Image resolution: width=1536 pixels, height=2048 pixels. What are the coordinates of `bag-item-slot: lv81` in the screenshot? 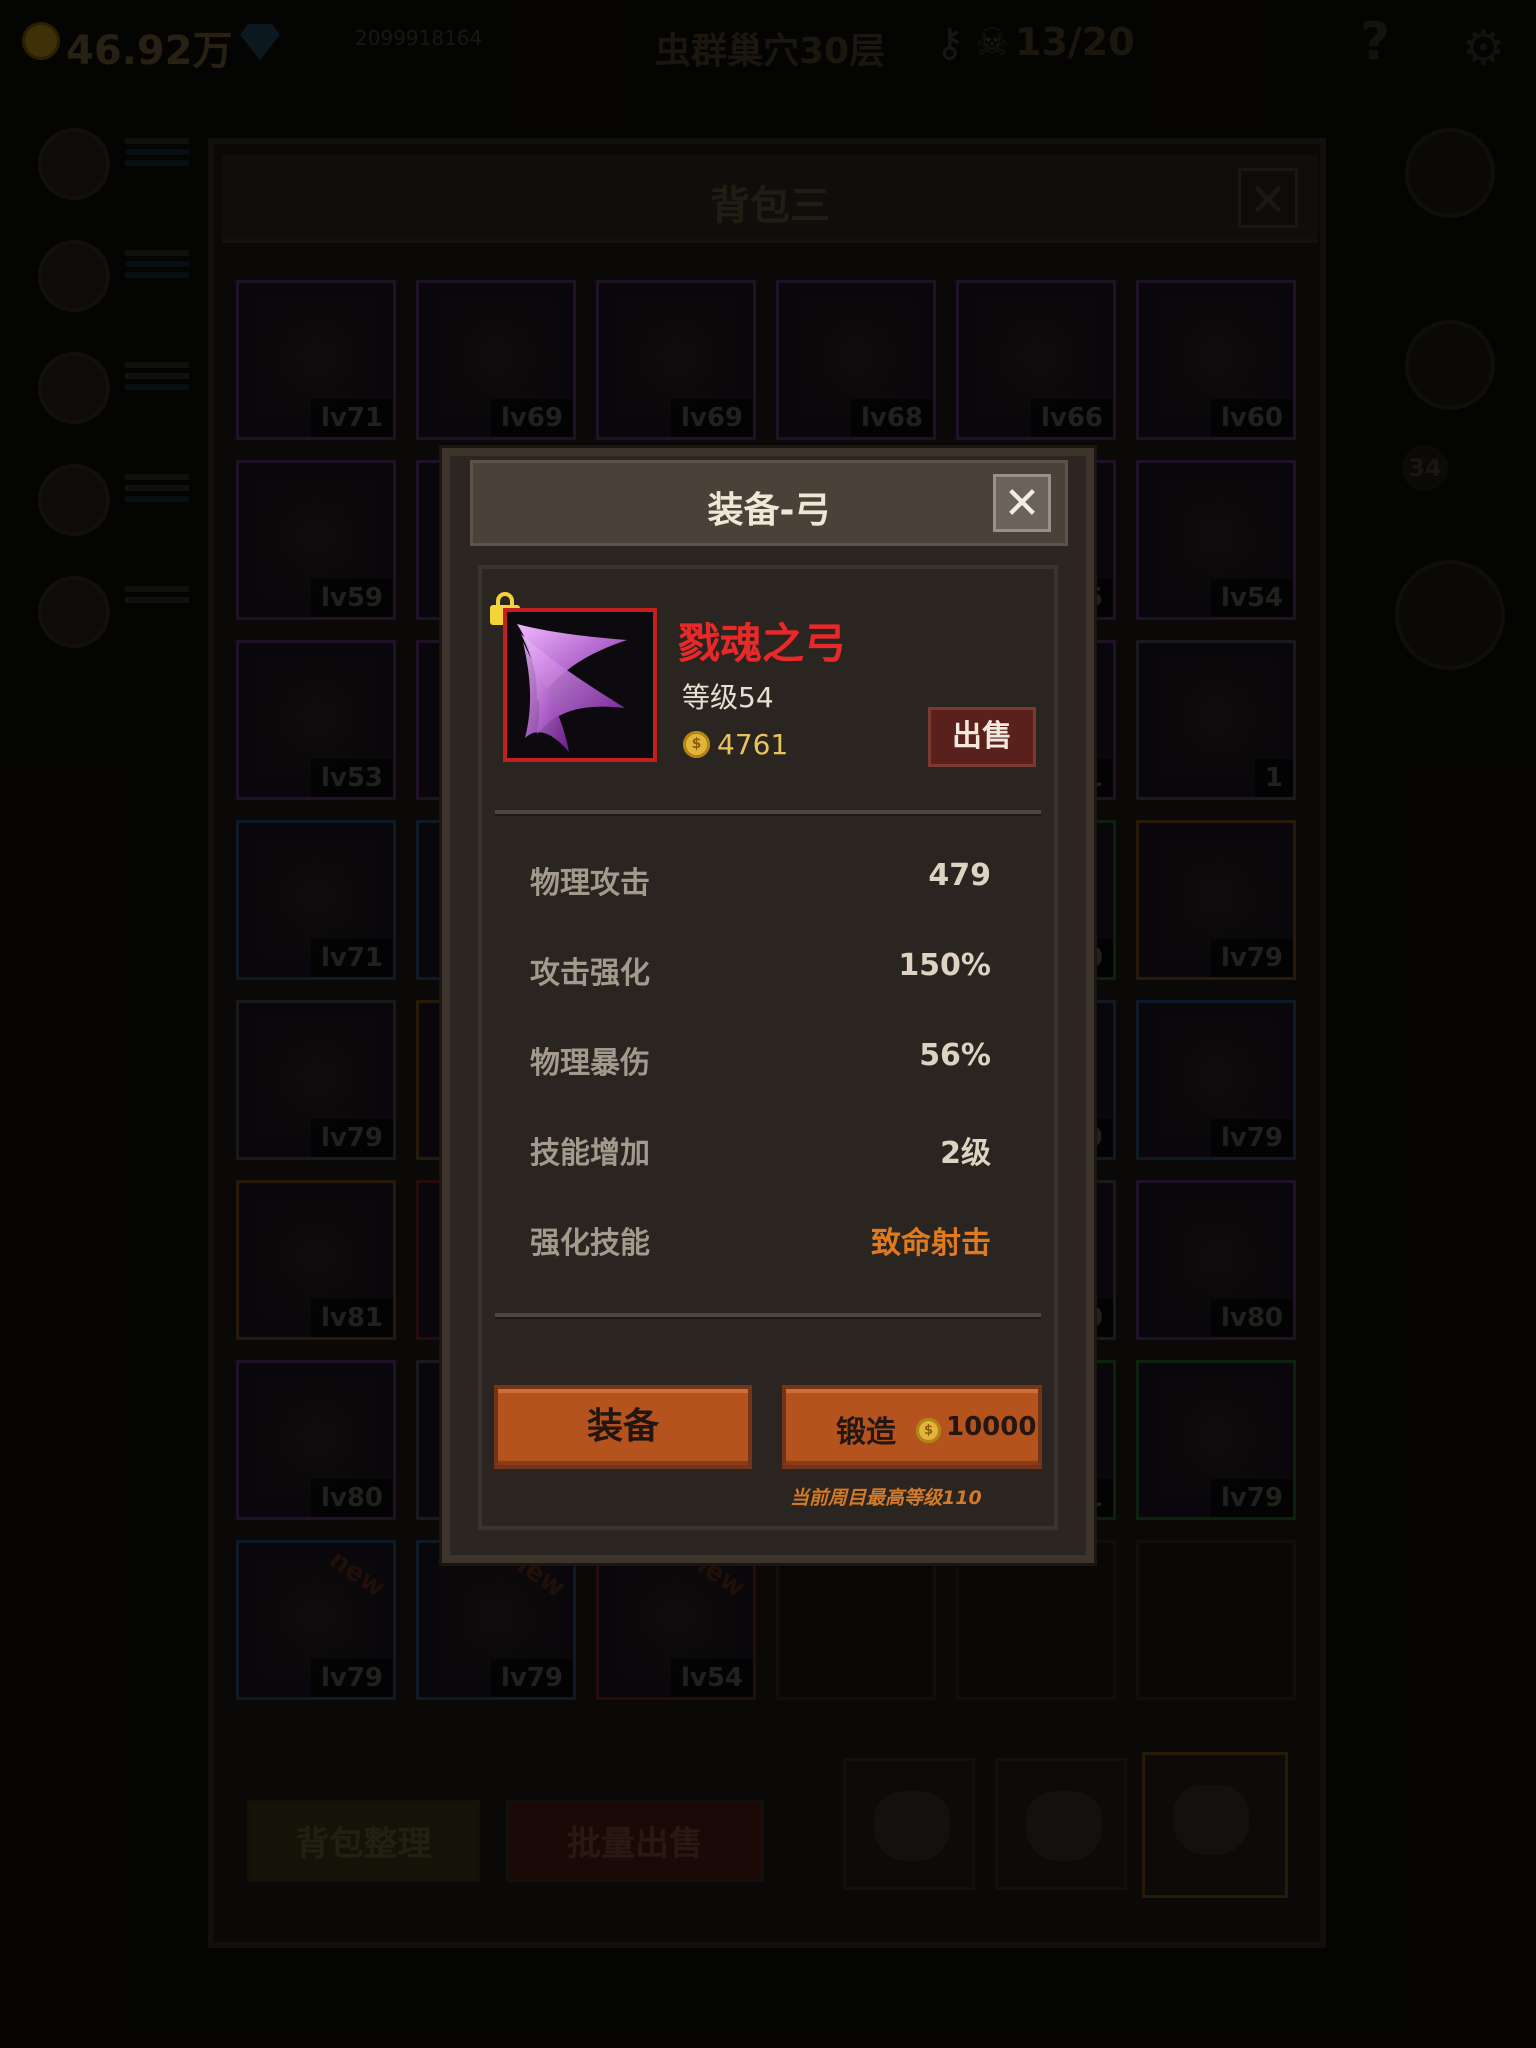 It's located at (316, 1260).